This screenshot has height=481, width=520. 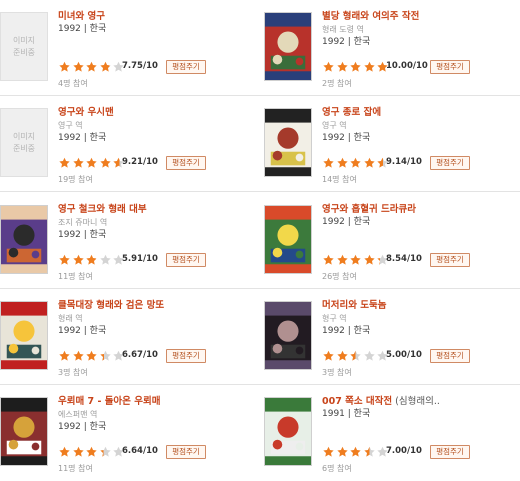 I want to click on rating-score: 5.91/10, so click(x=140, y=259).